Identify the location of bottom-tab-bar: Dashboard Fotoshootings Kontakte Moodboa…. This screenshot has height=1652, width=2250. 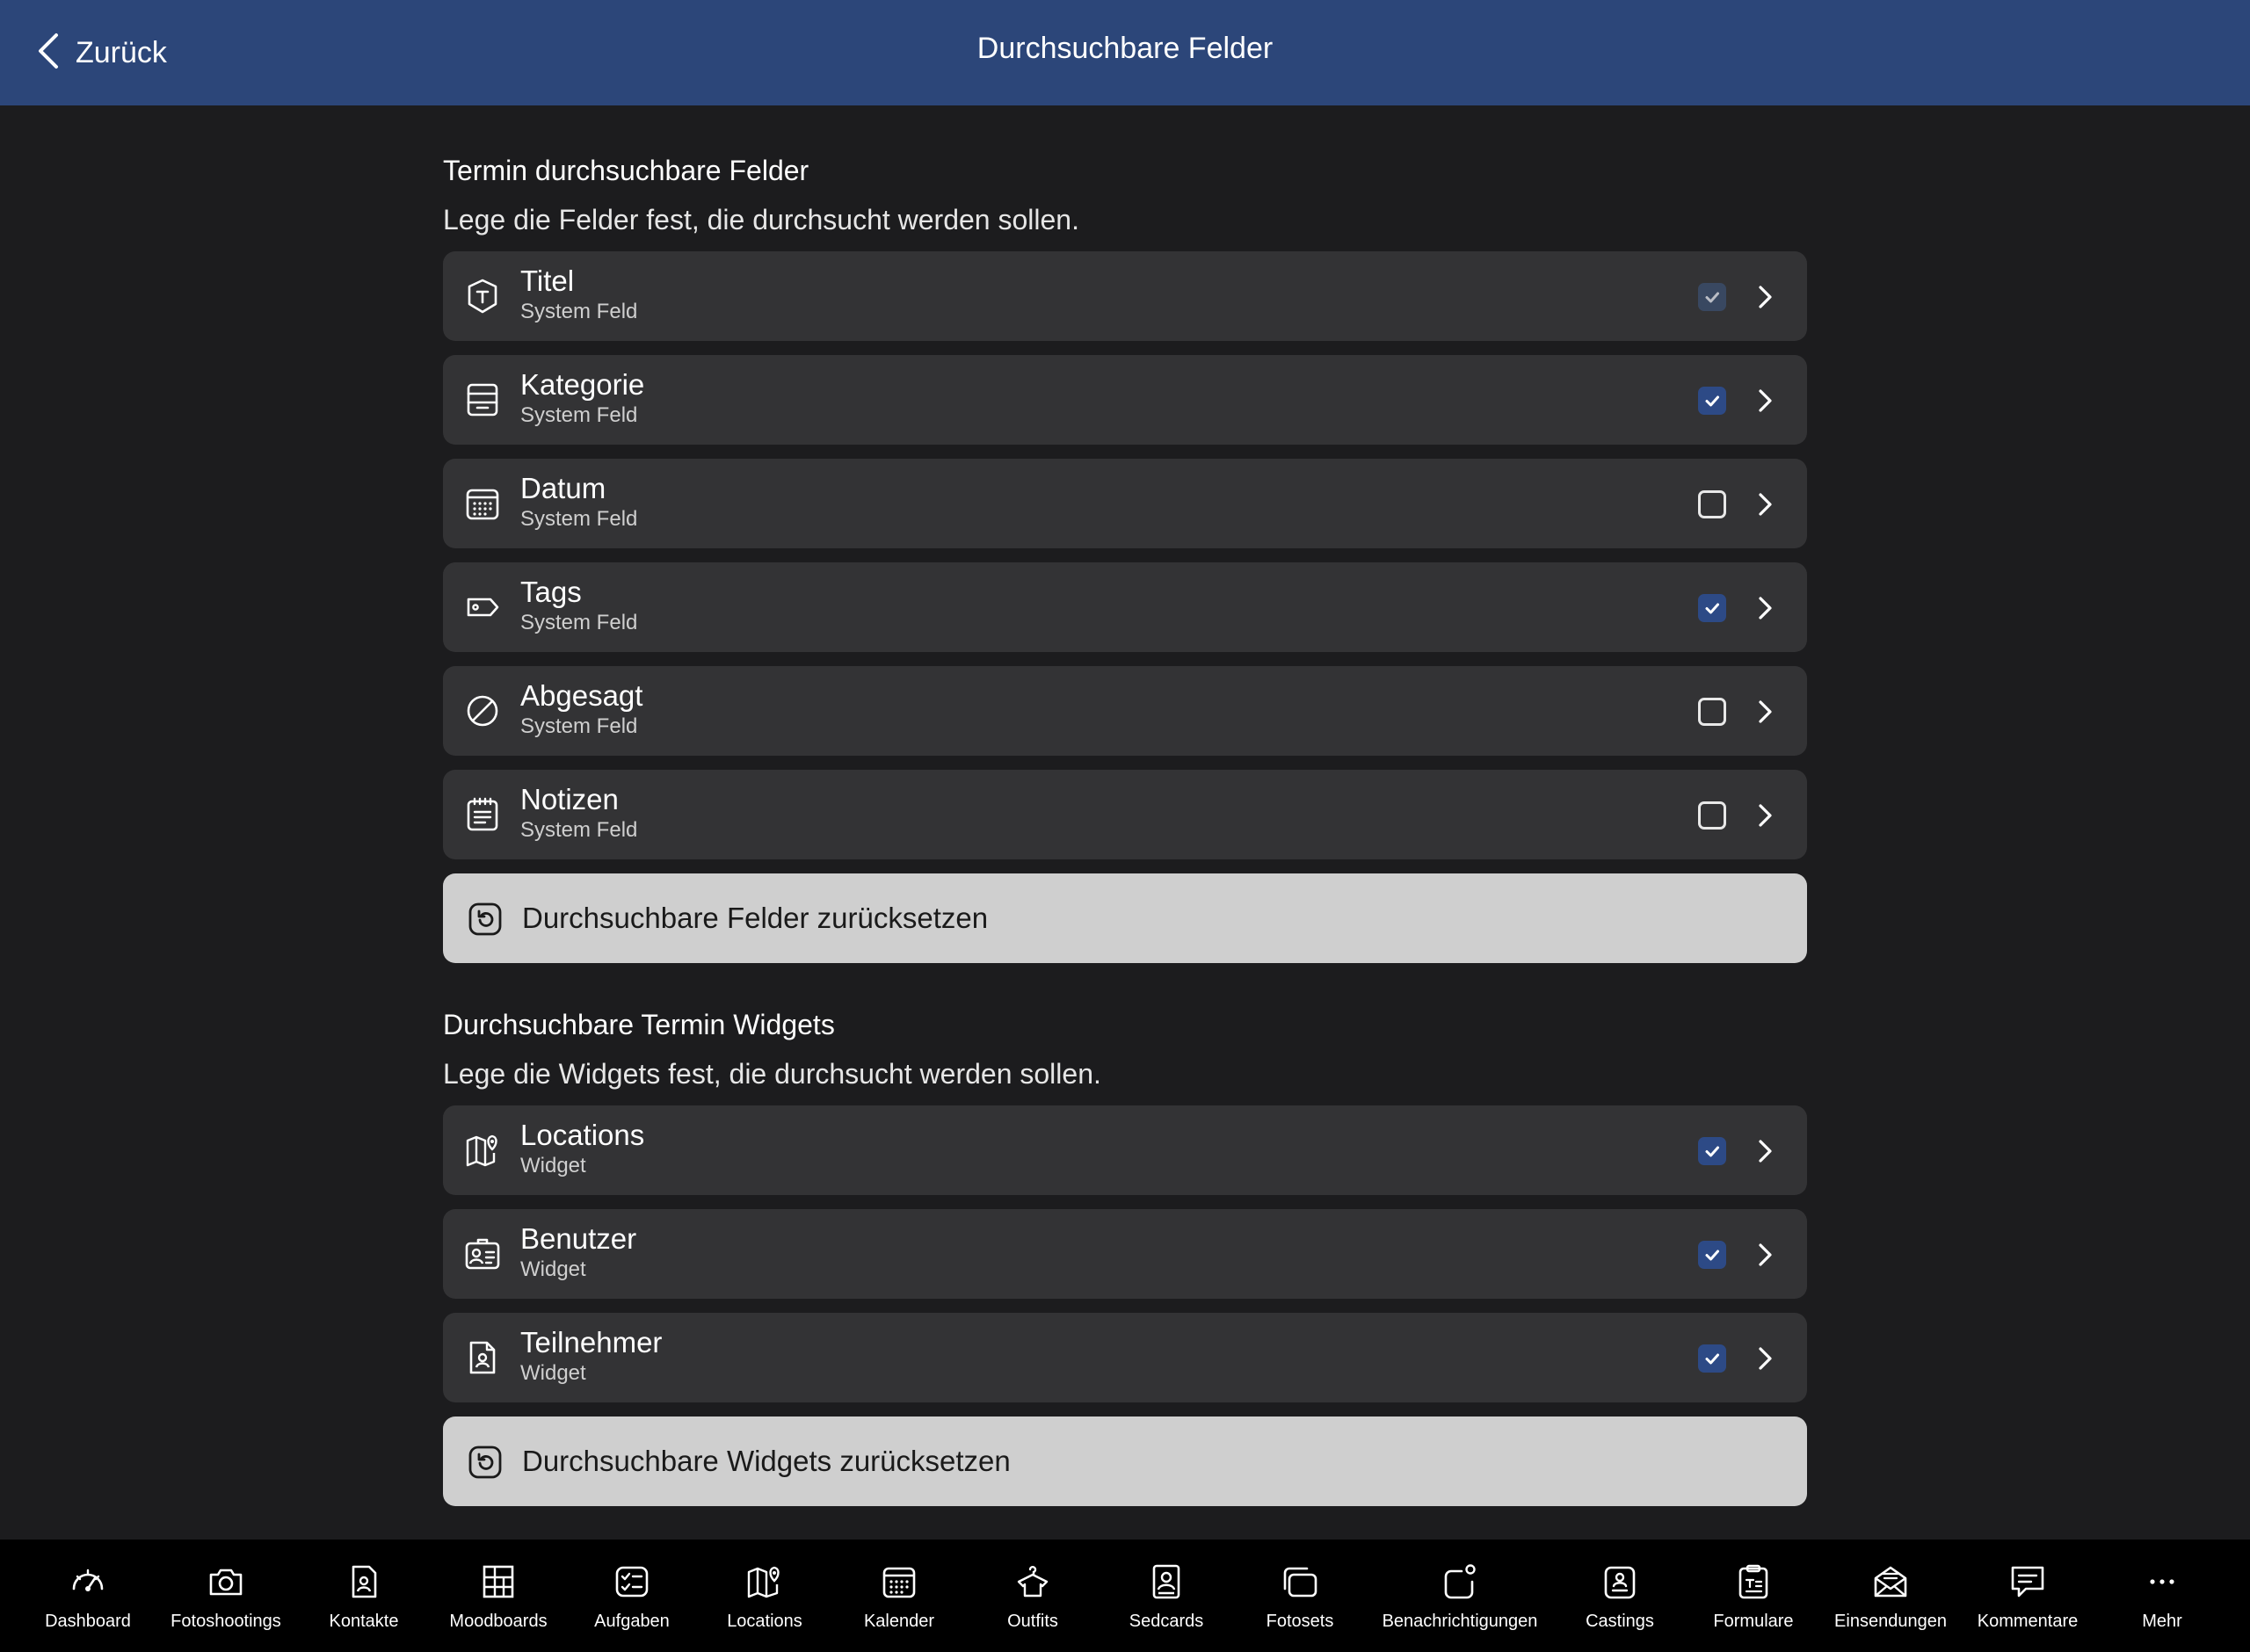
(1125, 1596).